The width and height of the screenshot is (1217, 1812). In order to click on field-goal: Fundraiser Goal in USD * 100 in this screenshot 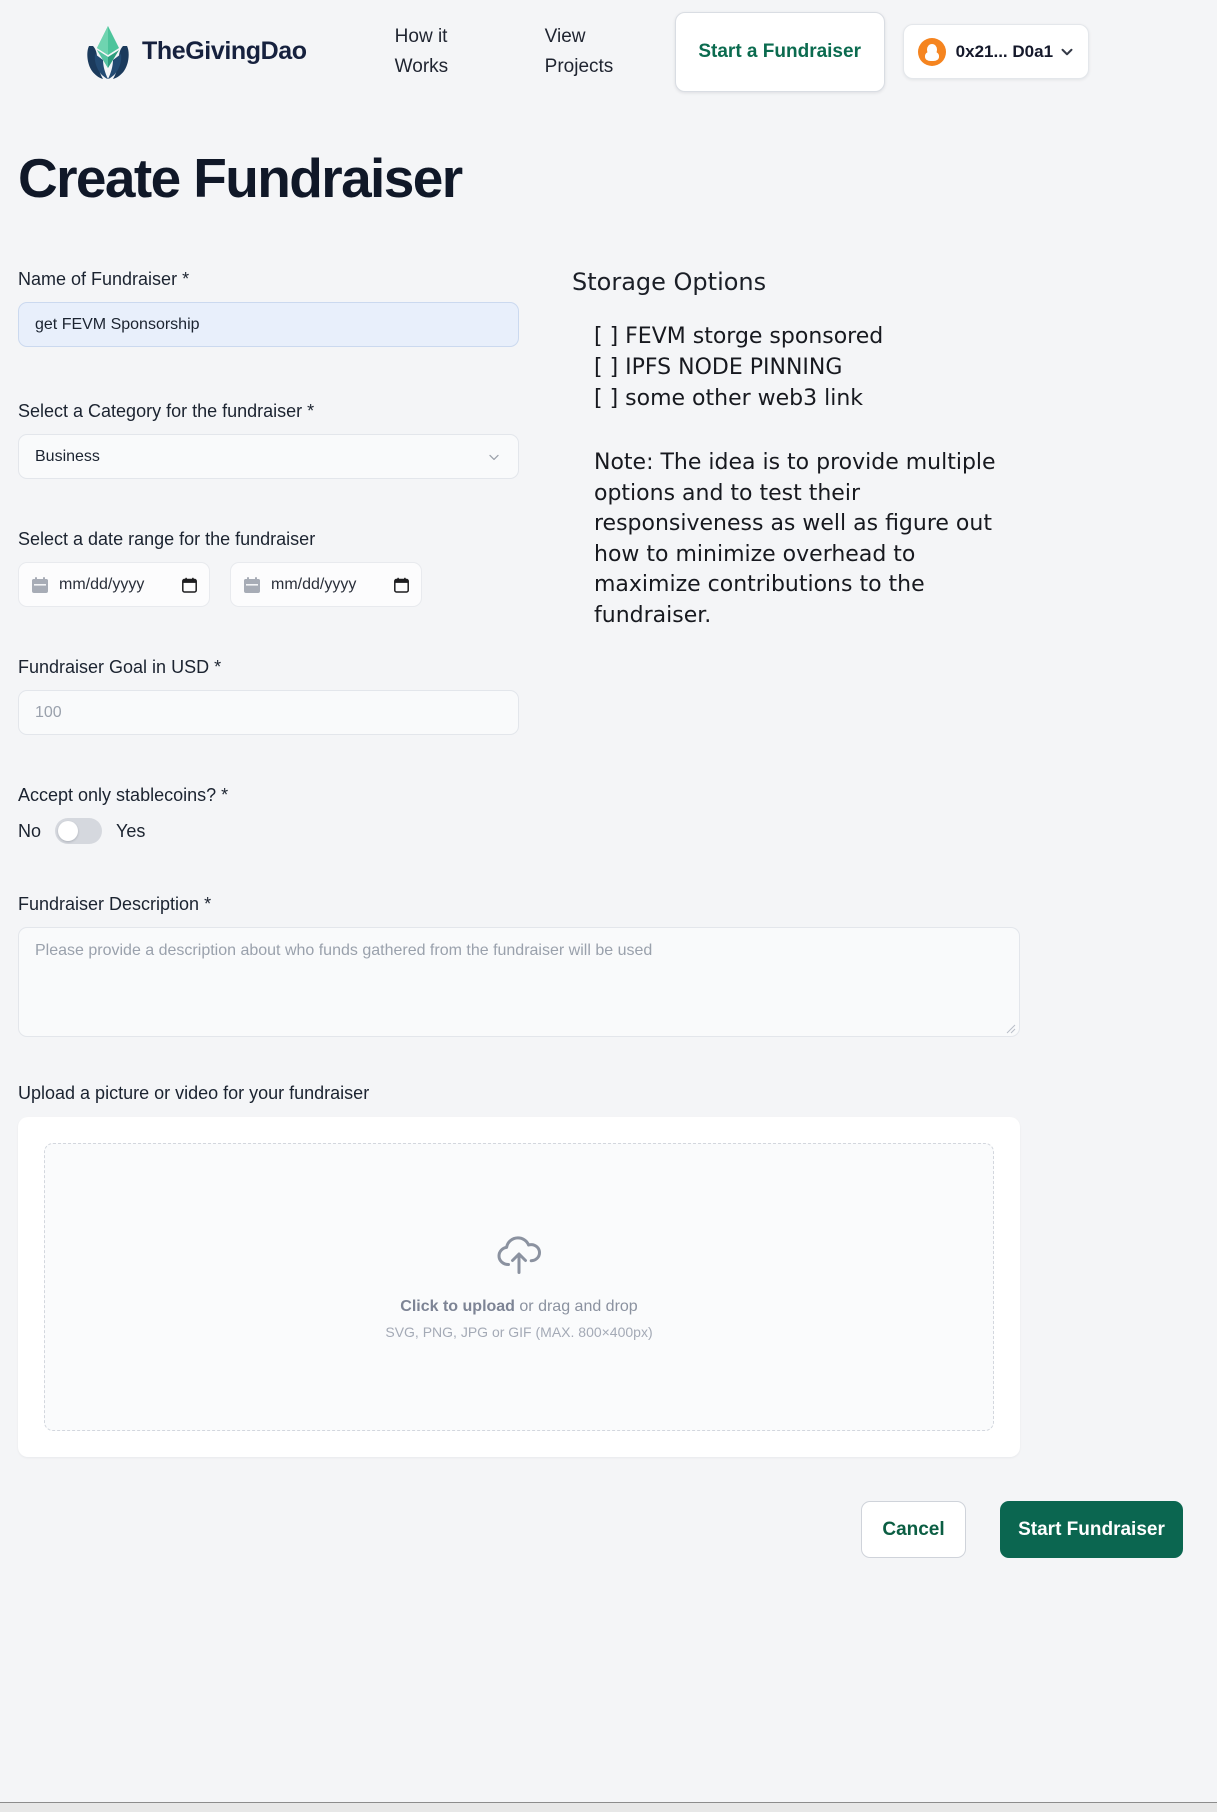, I will do `click(278, 695)`.